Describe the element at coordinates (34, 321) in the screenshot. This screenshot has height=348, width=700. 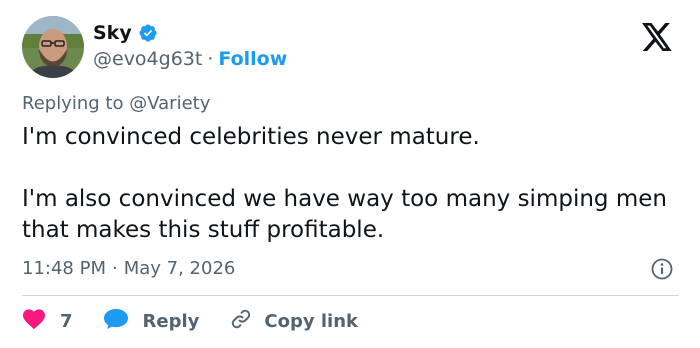
I see `heart-icon` at that location.